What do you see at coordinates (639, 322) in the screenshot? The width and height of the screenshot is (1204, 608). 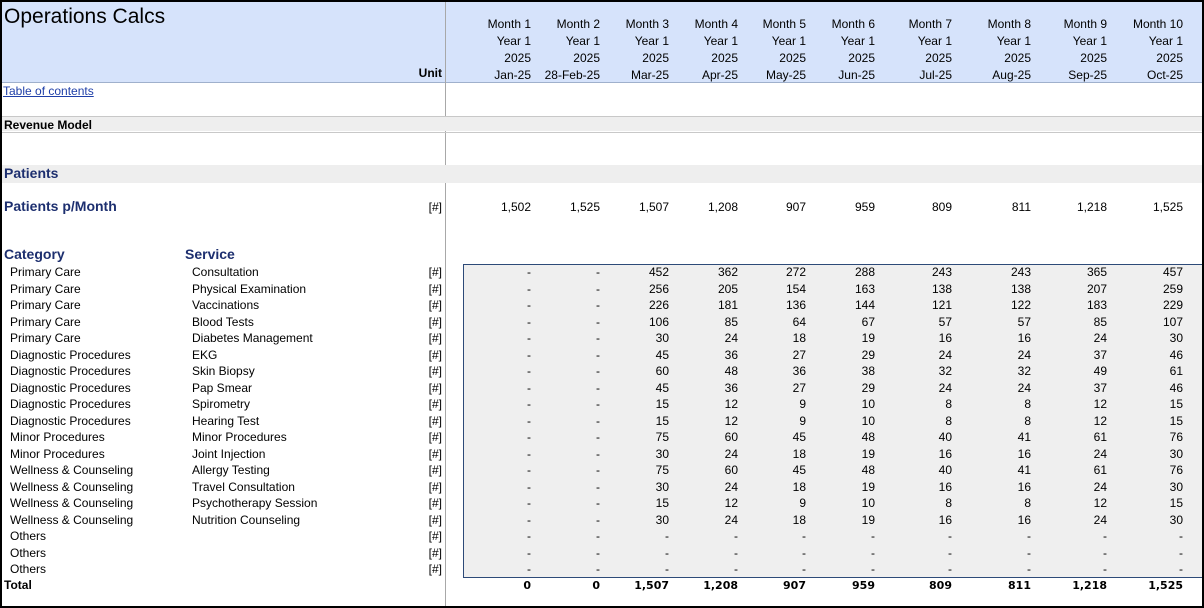 I see `value-cell: 106` at bounding box center [639, 322].